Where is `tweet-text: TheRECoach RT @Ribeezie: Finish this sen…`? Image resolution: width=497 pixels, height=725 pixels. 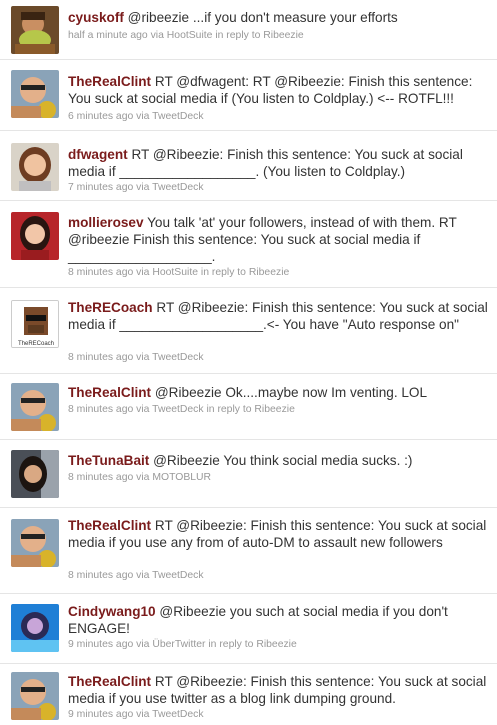 tweet-text: TheRECoach RT @Ribeezie: Finish this sen… is located at coordinates (278, 316).